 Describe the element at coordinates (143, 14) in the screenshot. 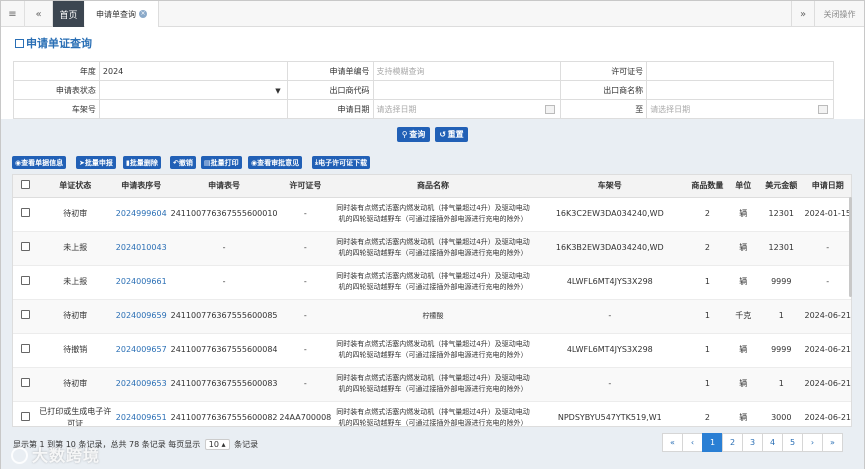

I see `close-circle-icon: ×` at that location.